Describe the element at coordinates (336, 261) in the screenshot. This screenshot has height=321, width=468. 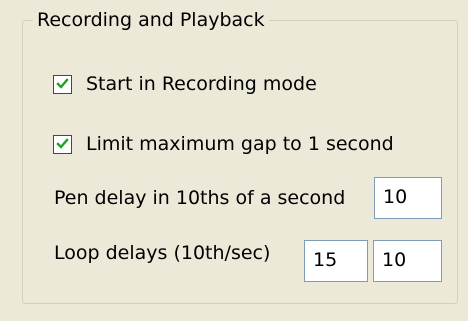
I see `loop-delay-first-input: 15` at that location.